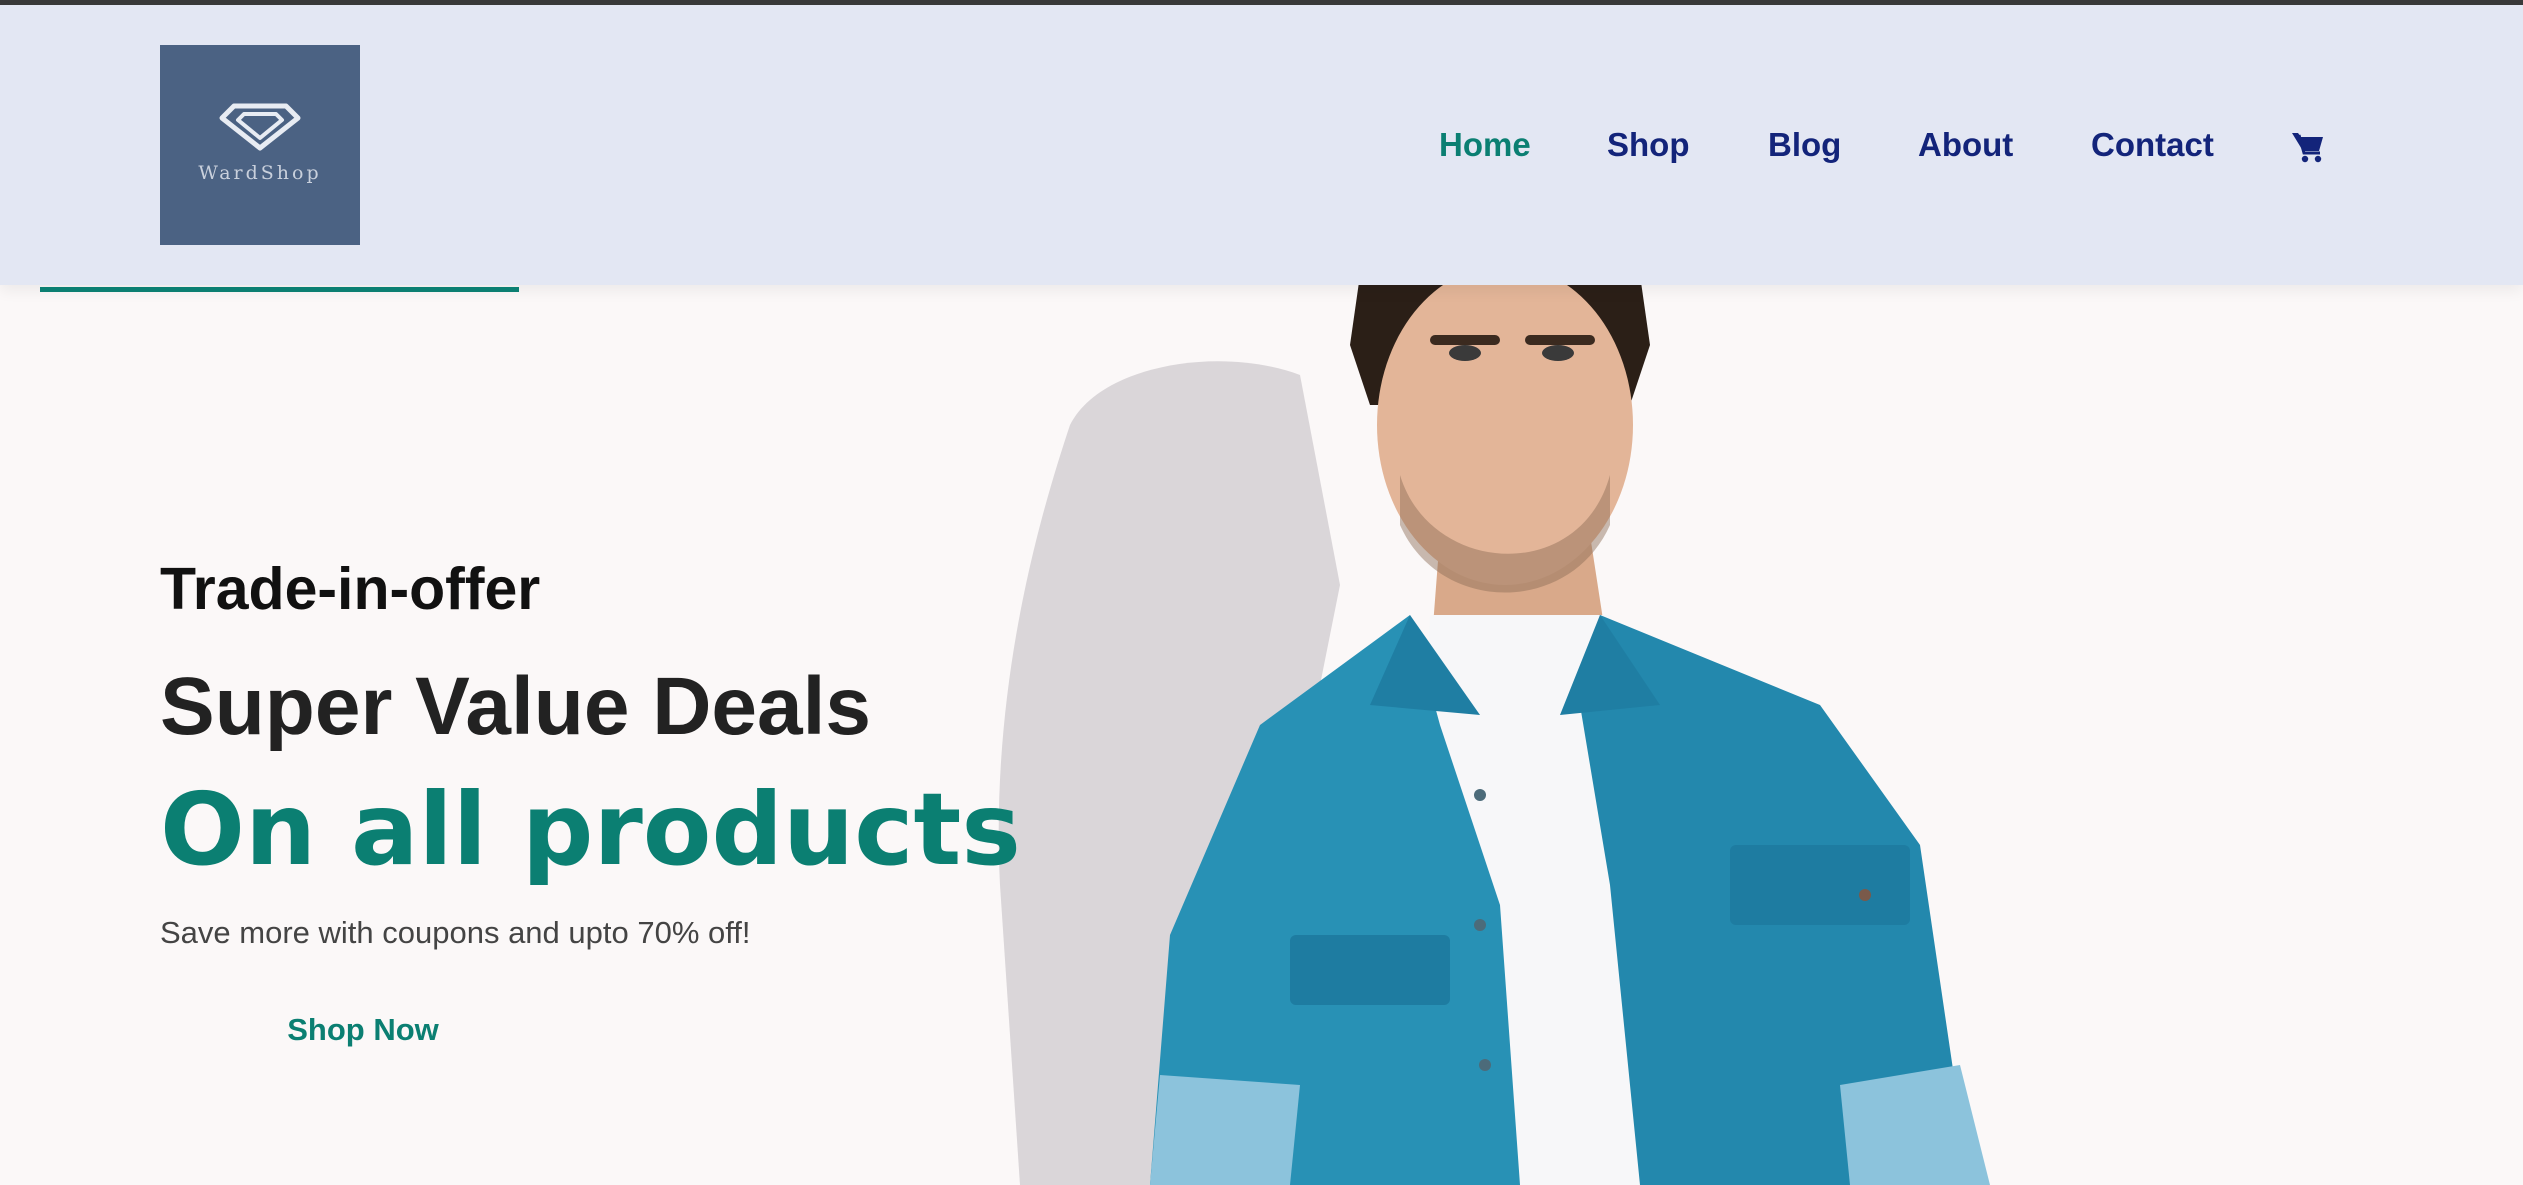 The height and width of the screenshot is (1185, 2523). Describe the element at coordinates (455, 932) in the screenshot. I see `hero-description: Save more with coupons and upto 70% off!` at that location.